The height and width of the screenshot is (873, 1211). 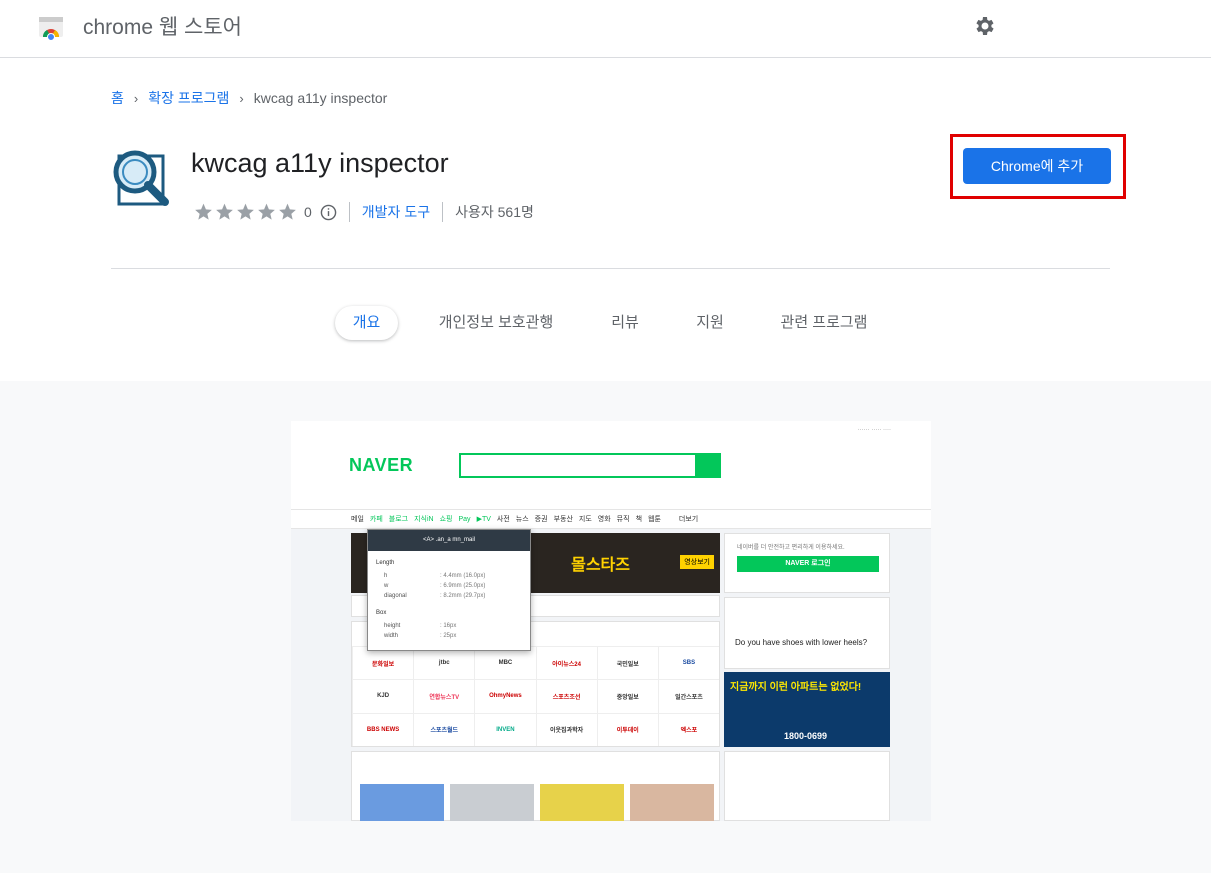 I want to click on add-to-chrome-button: Chrome에 추가, so click(x=1037, y=166).